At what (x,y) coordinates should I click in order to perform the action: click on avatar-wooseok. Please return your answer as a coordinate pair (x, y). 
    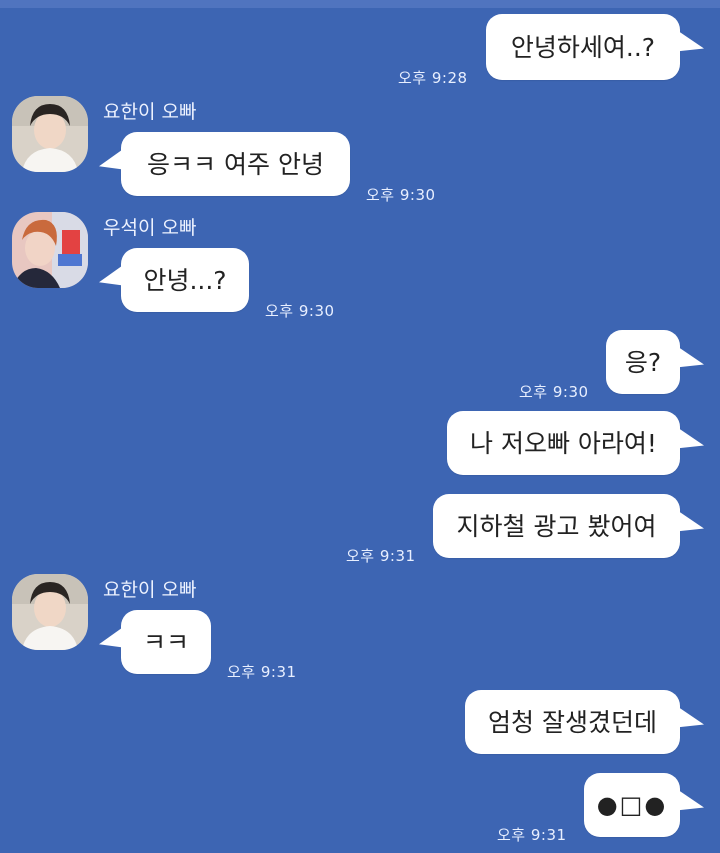
    Looking at the image, I should click on (50, 250).